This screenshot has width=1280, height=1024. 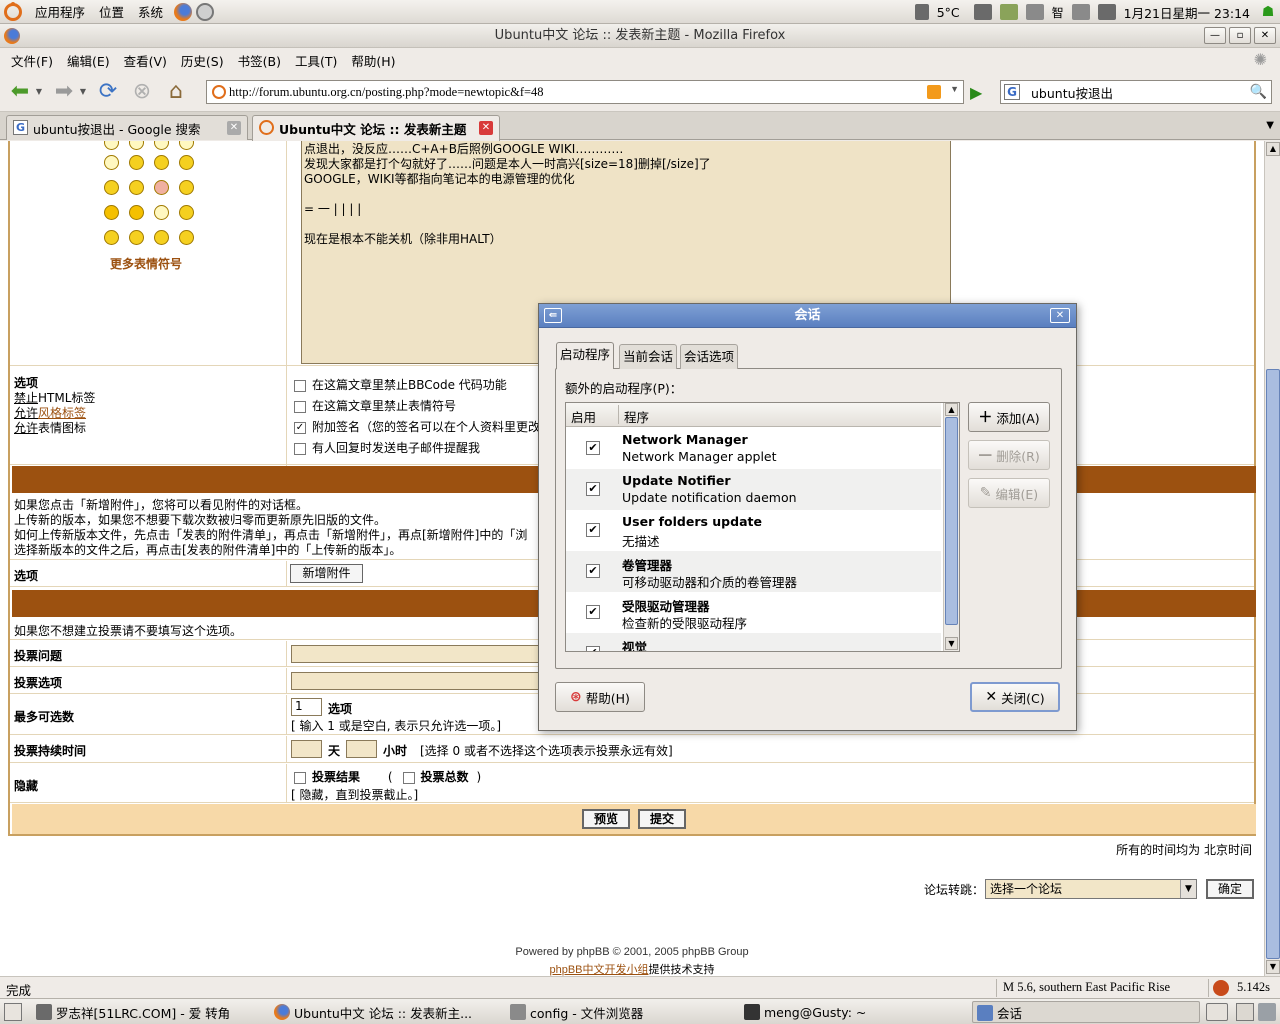 I want to click on hide-results-option: 投票结果 (投票总数), so click(x=387, y=776).